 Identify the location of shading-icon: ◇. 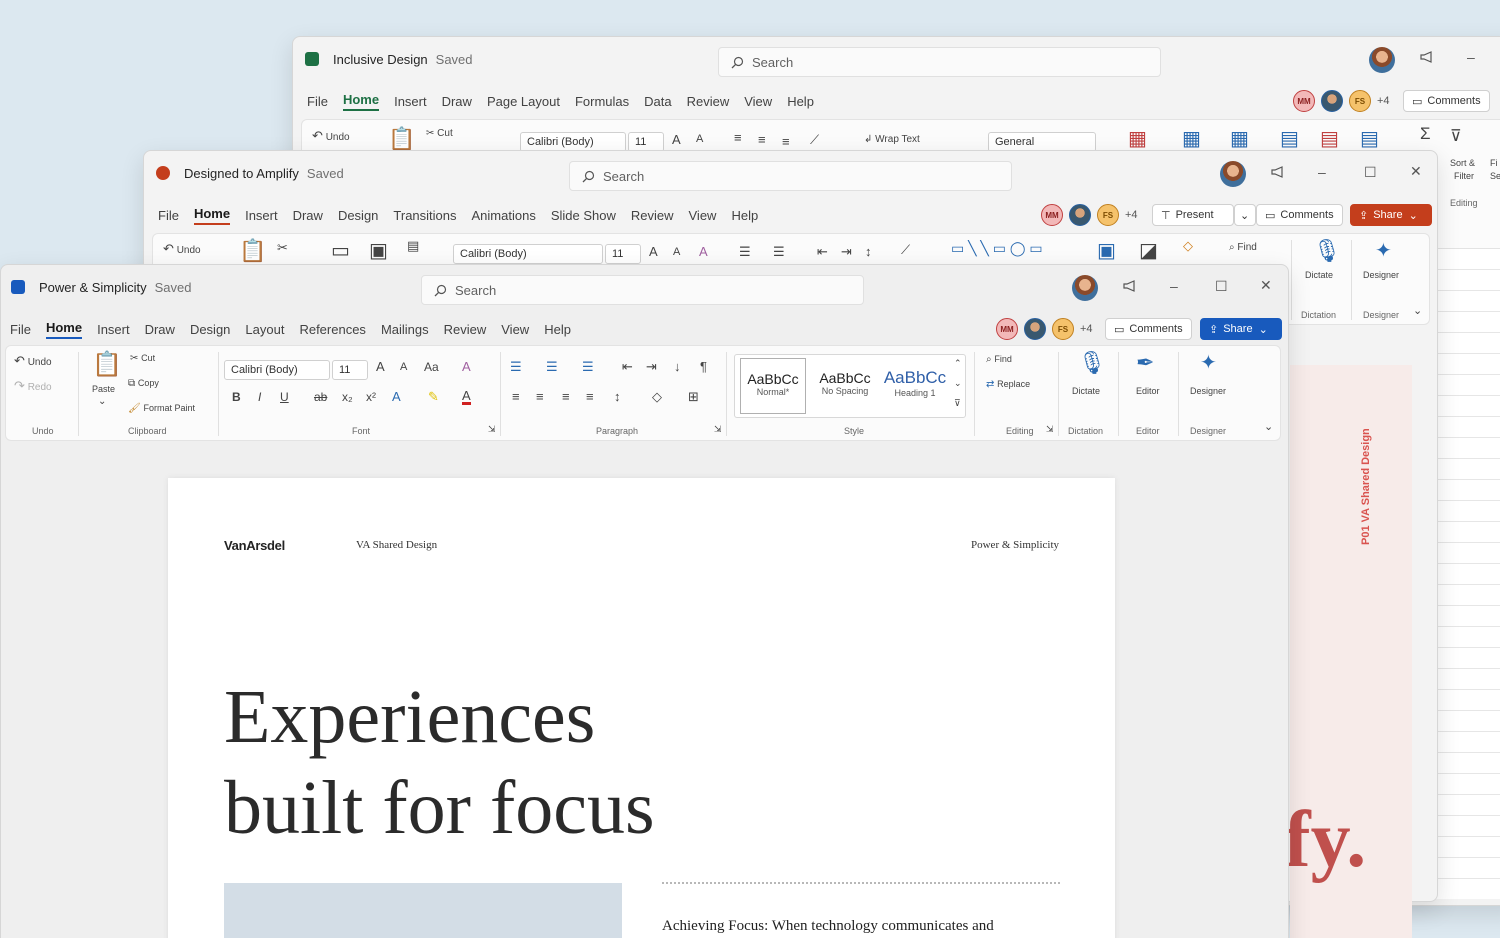
(657, 397).